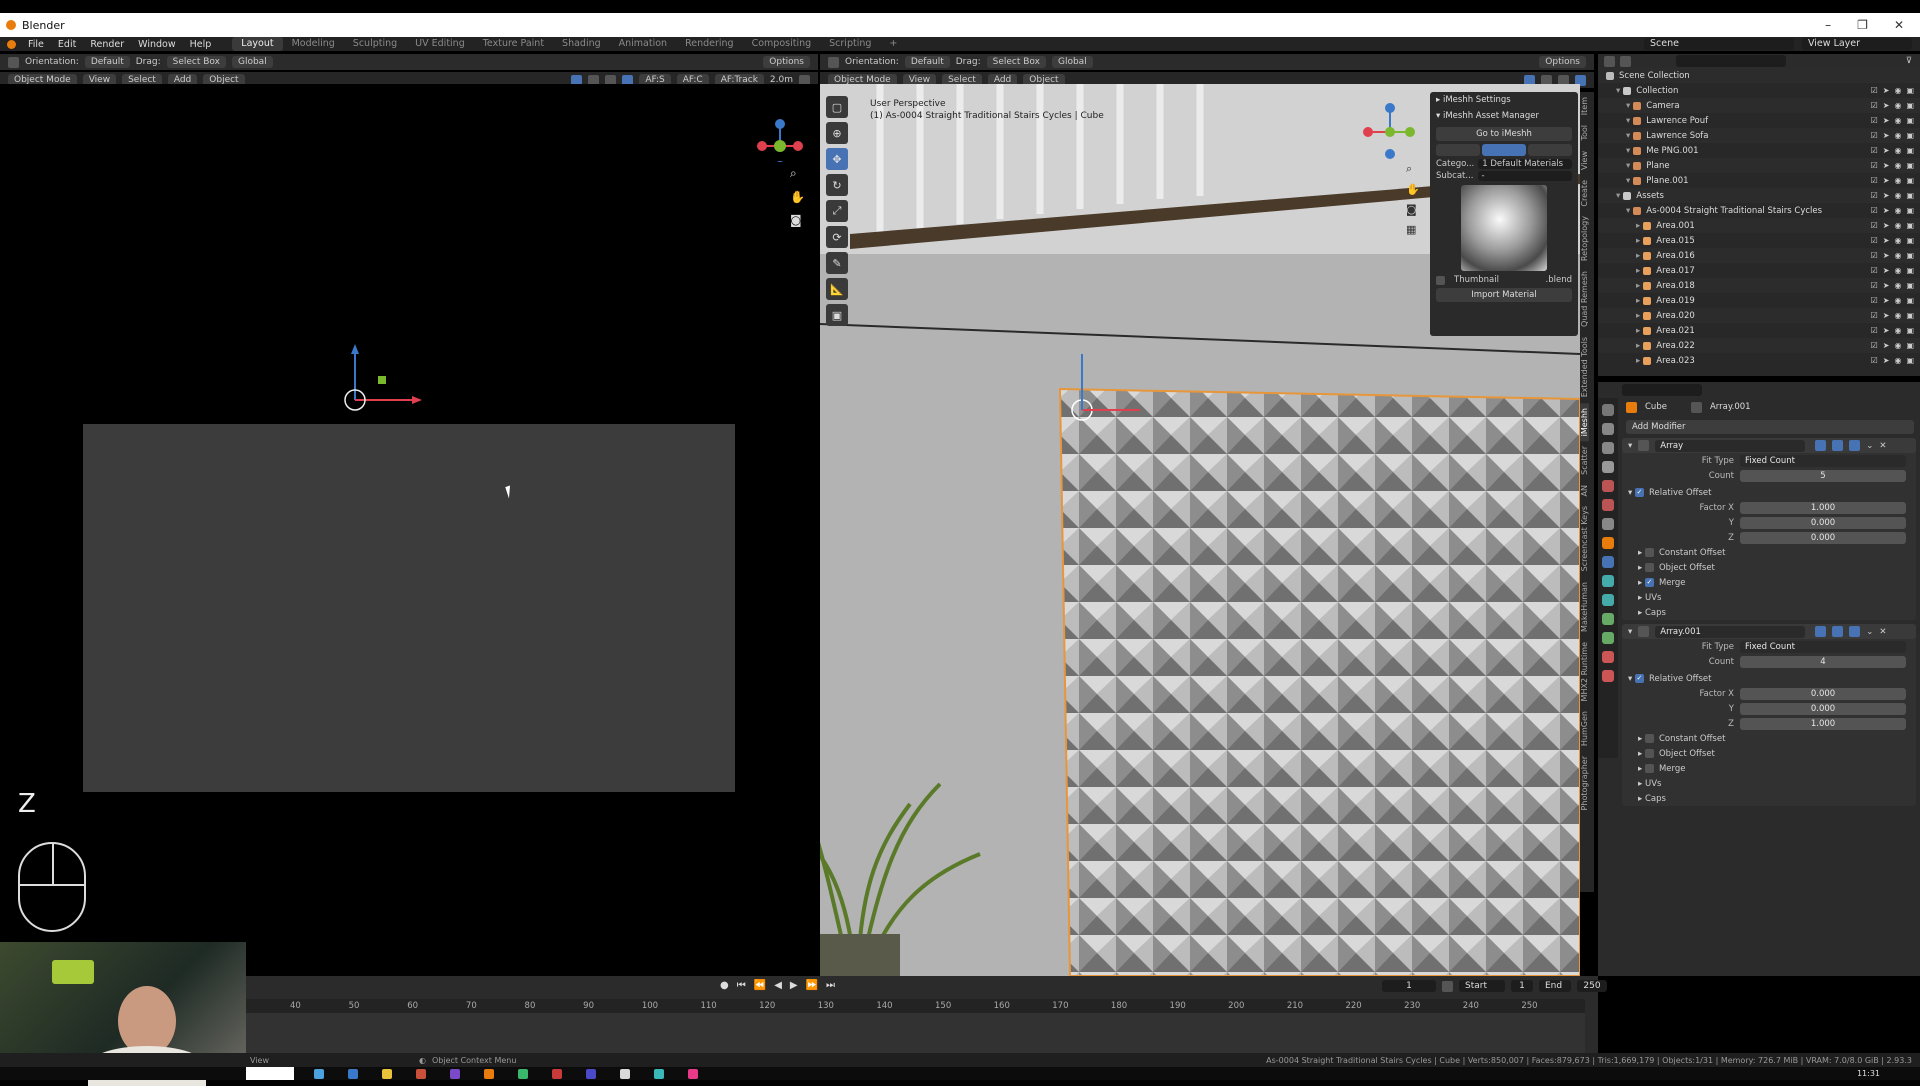 The height and width of the screenshot is (1086, 1920). What do you see at coordinates (1584, 367) in the screenshot?
I see `sidebar-tab-extended-tools: Extended Tools` at bounding box center [1584, 367].